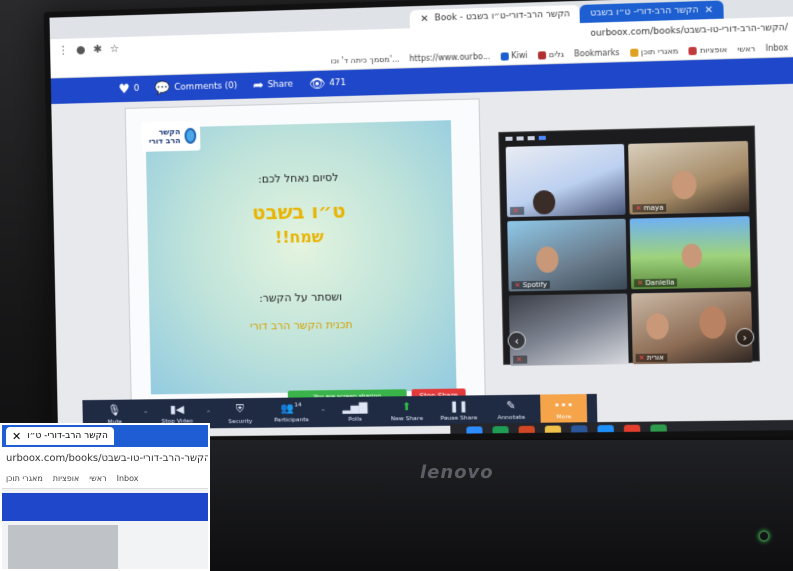 The width and height of the screenshot is (793, 571). What do you see at coordinates (105, 507) in the screenshot?
I see `ourboox-action-bar` at bounding box center [105, 507].